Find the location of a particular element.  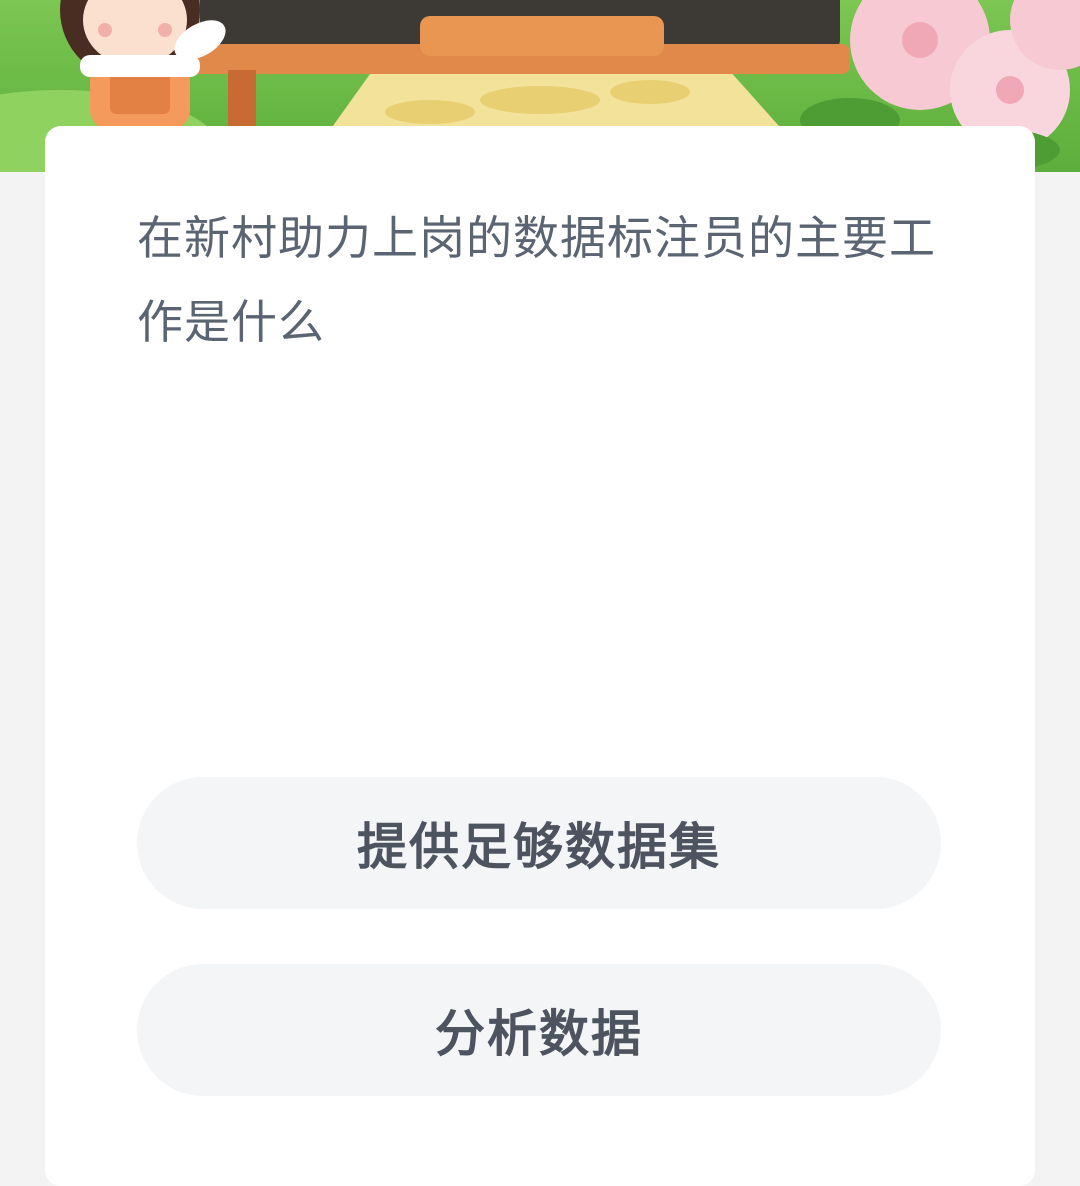

answer-option-b: 分析数据 is located at coordinates (539, 1030).